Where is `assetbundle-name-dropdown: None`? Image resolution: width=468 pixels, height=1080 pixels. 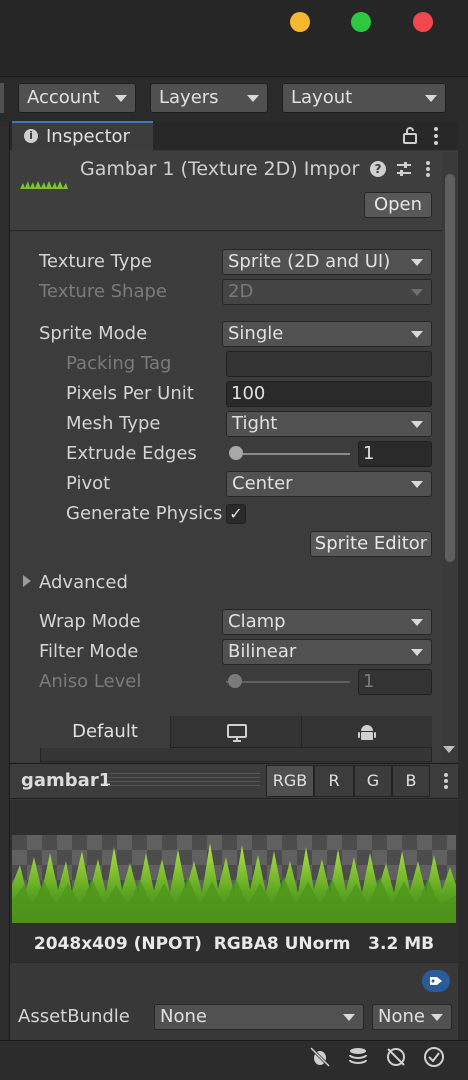
assetbundle-name-dropdown: None is located at coordinates (259, 1017).